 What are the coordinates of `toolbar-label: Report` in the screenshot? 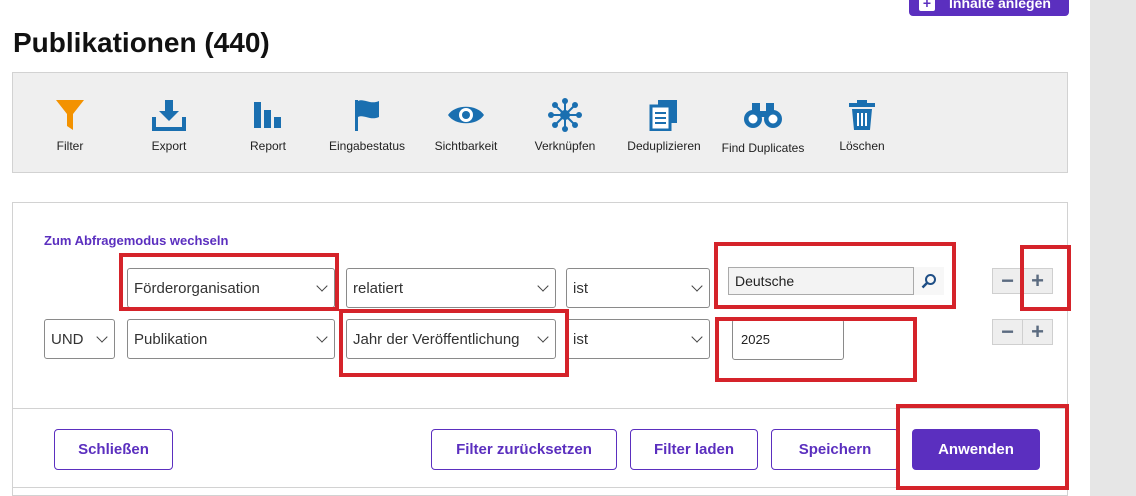 It's located at (268, 146).